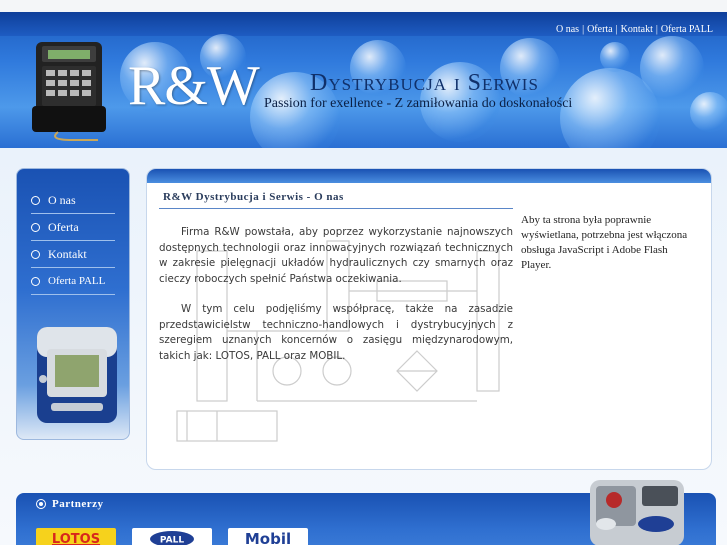 The image size is (727, 545). I want to click on site-logo: R&W, so click(194, 86).